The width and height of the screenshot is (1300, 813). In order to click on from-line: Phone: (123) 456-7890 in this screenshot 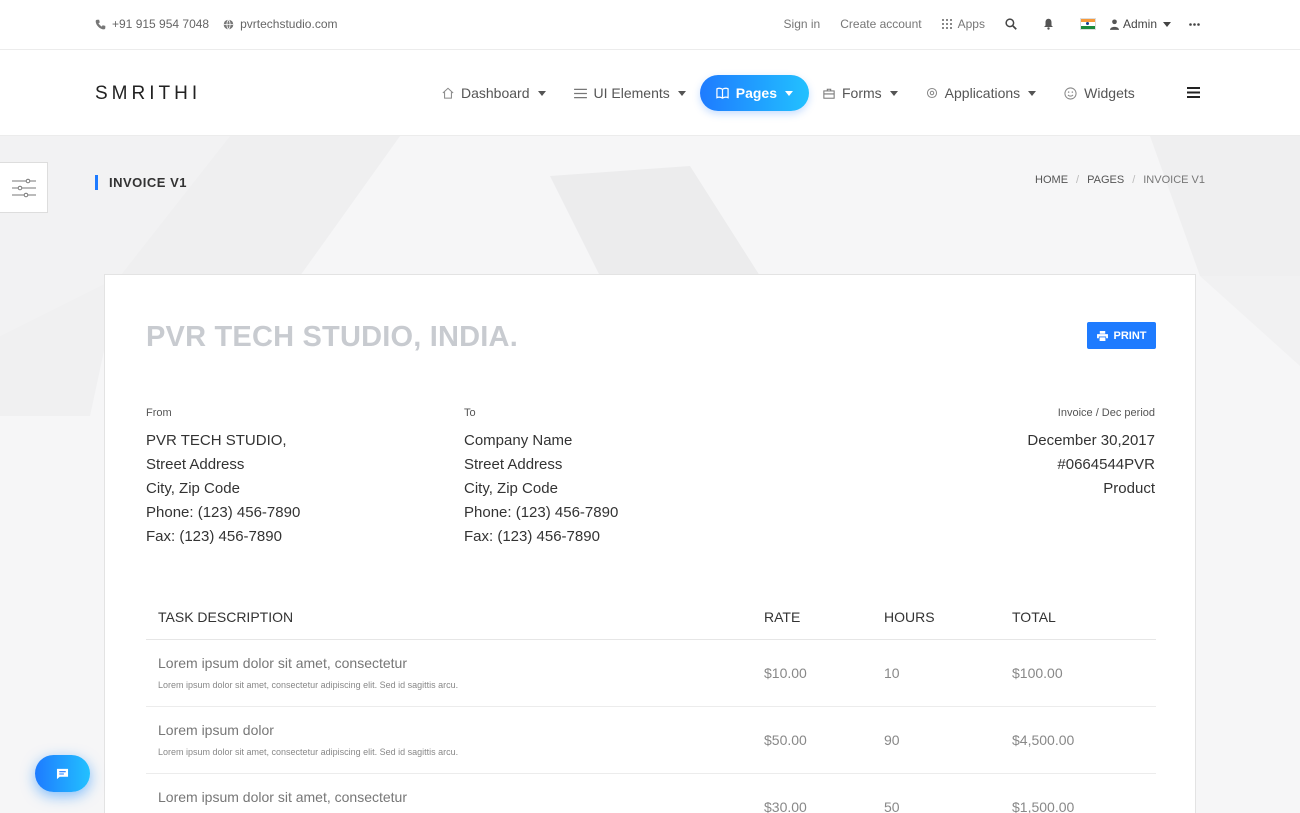, I will do `click(223, 512)`.